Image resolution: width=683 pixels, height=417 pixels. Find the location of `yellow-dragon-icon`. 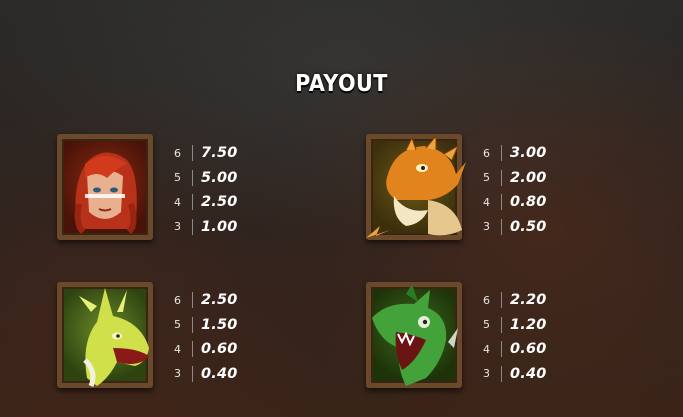

yellow-dragon-icon is located at coordinates (114, 337).